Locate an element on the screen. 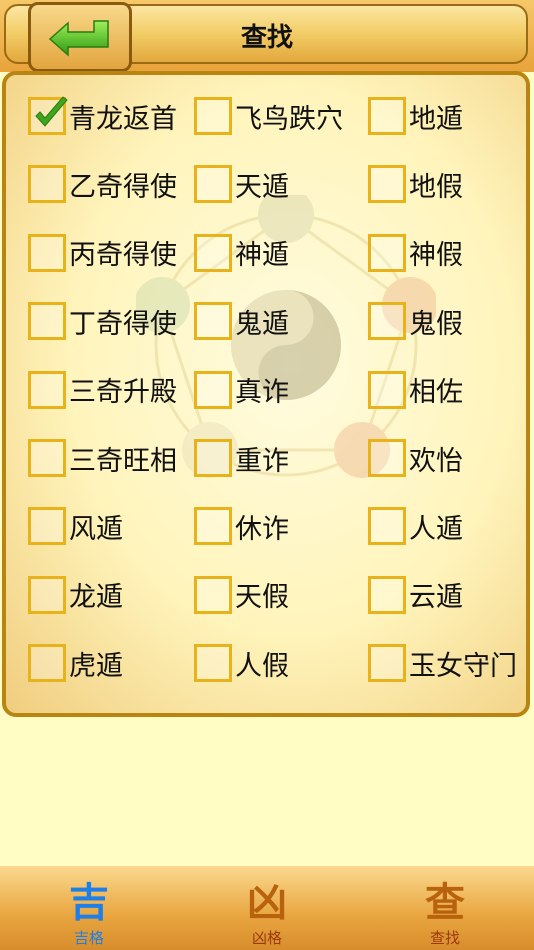 Image resolution: width=534 pixels, height=950 pixels. back-arrow-icon is located at coordinates (78, 38).